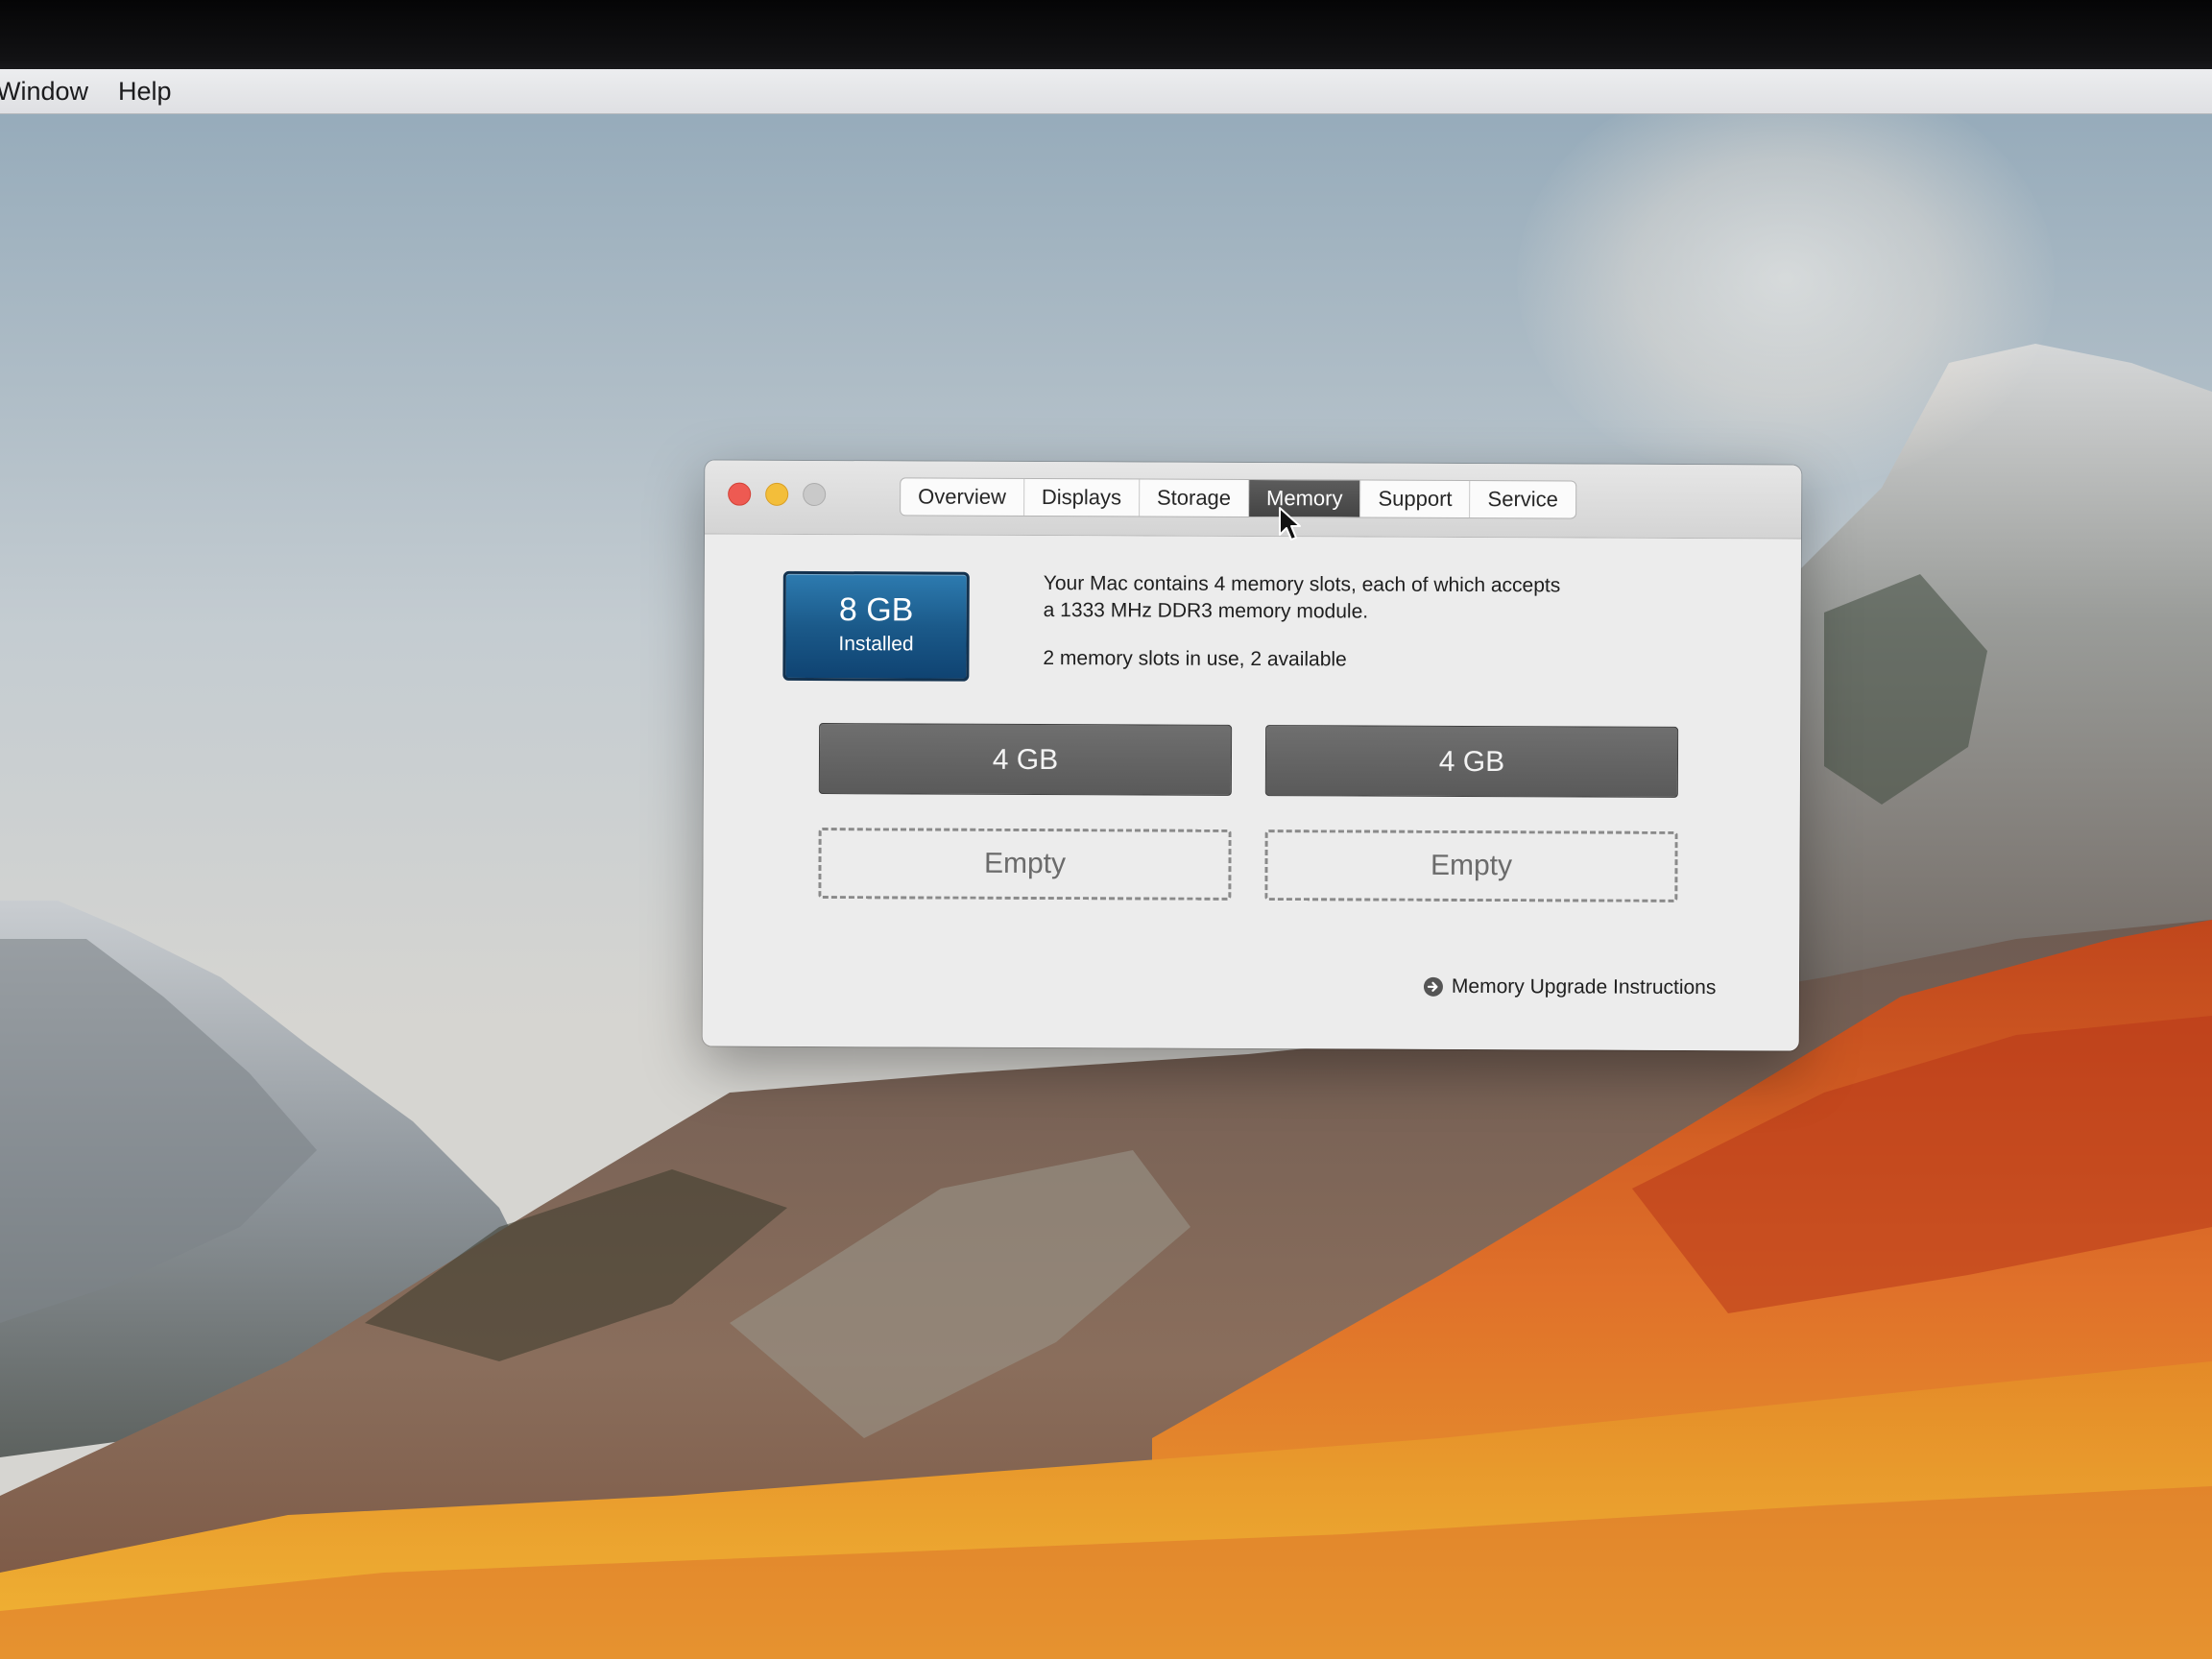 The image size is (2212, 1659). Describe the element at coordinates (876, 644) in the screenshot. I see `installed-label: Installed` at that location.